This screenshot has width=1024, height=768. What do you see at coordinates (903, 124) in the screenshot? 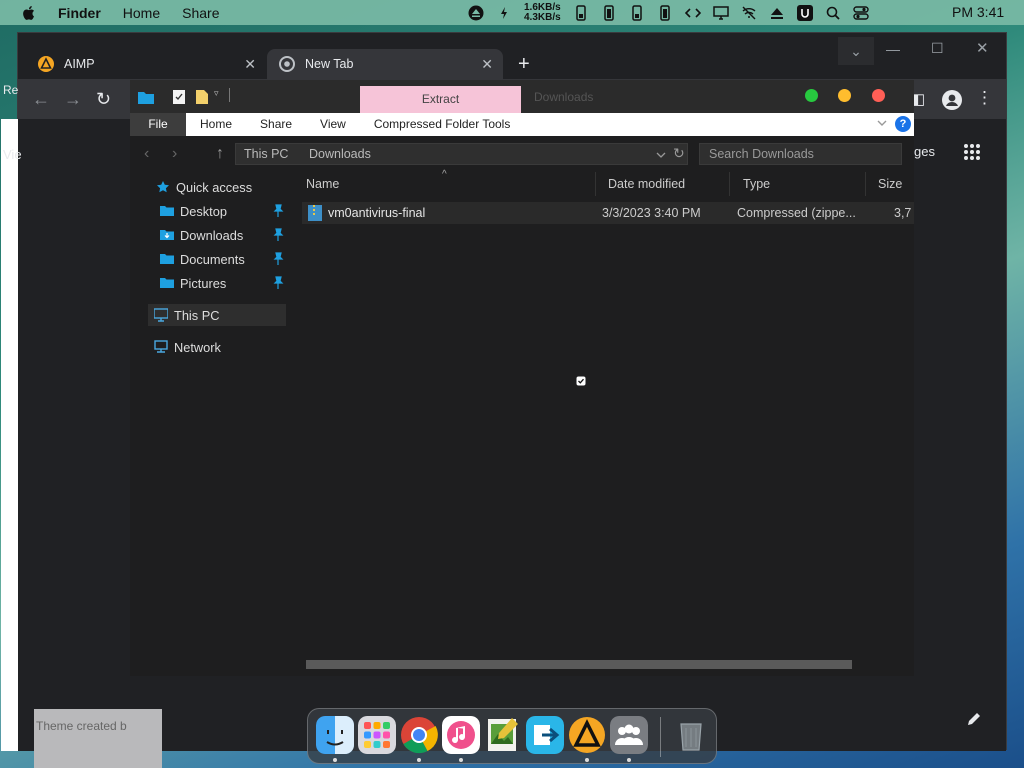
I see `help-icon: ?` at bounding box center [903, 124].